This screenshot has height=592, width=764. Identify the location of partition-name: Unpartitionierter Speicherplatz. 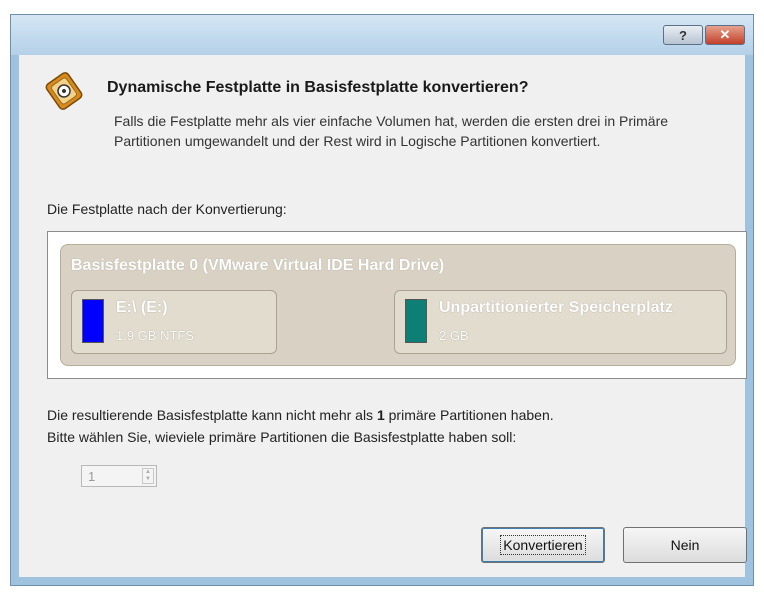
(556, 307).